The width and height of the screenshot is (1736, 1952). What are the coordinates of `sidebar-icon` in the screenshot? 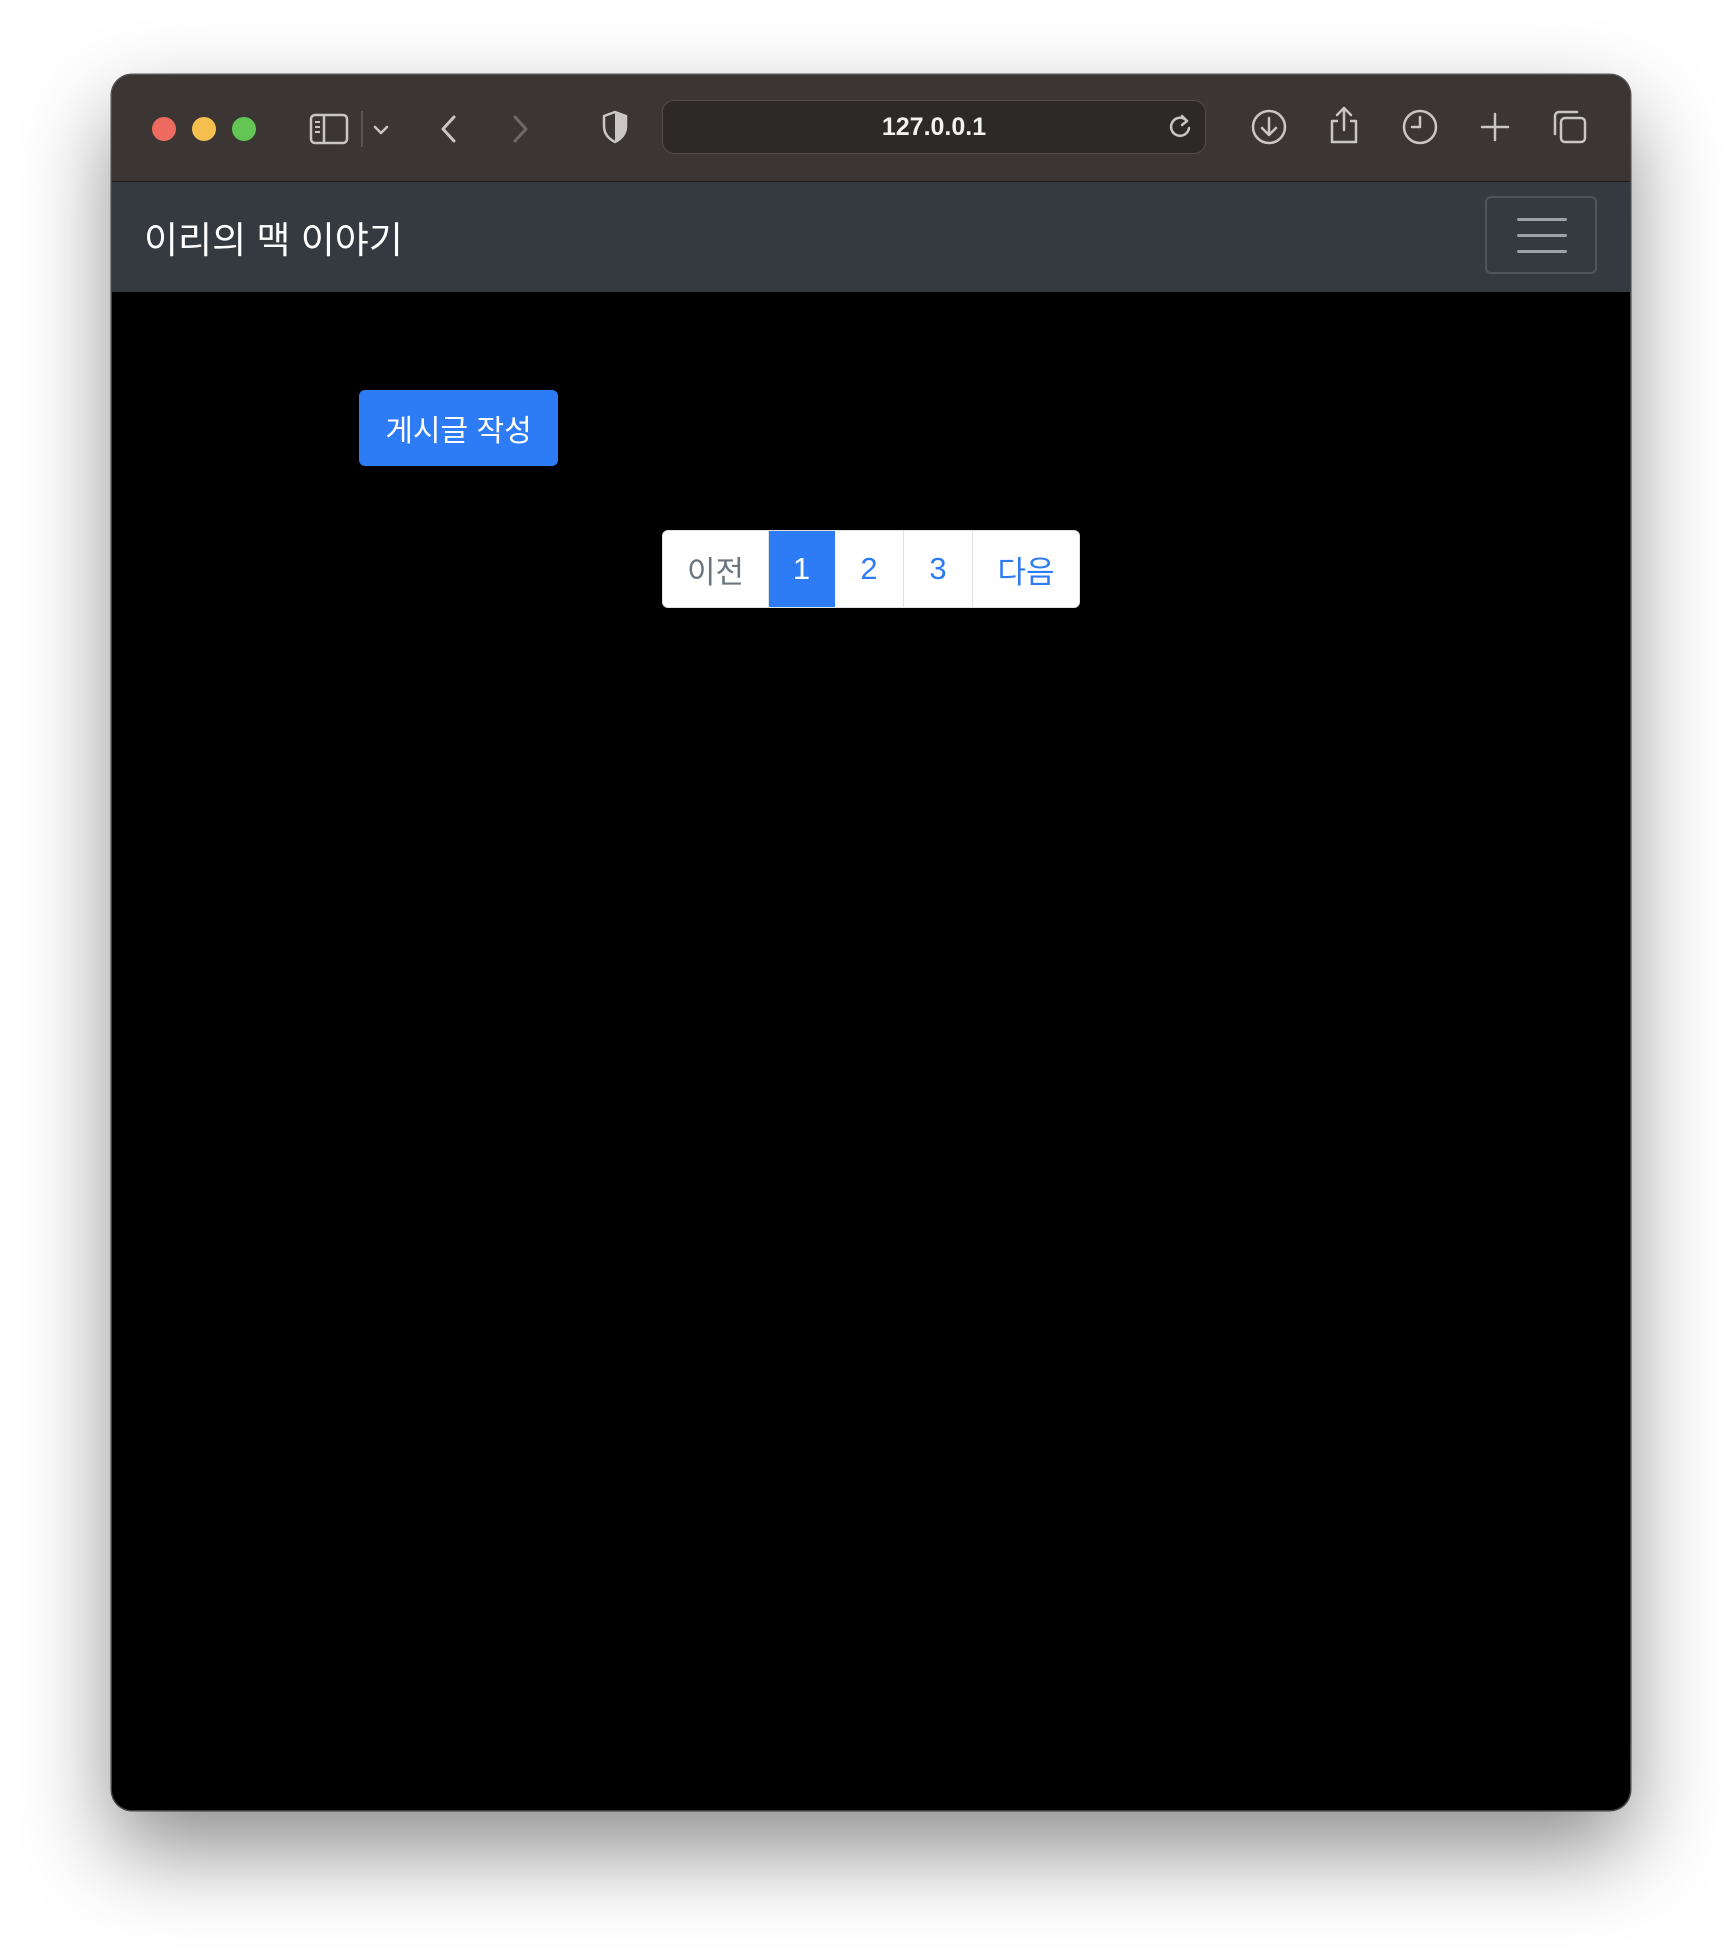 It's located at (329, 129).